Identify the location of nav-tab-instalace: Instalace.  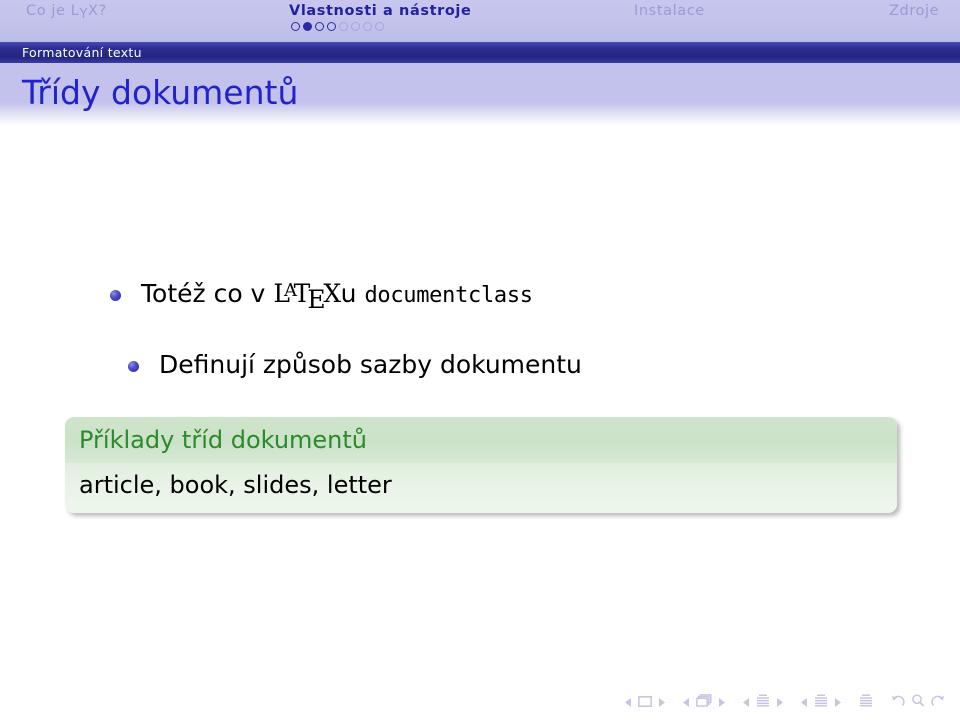
(669, 11).